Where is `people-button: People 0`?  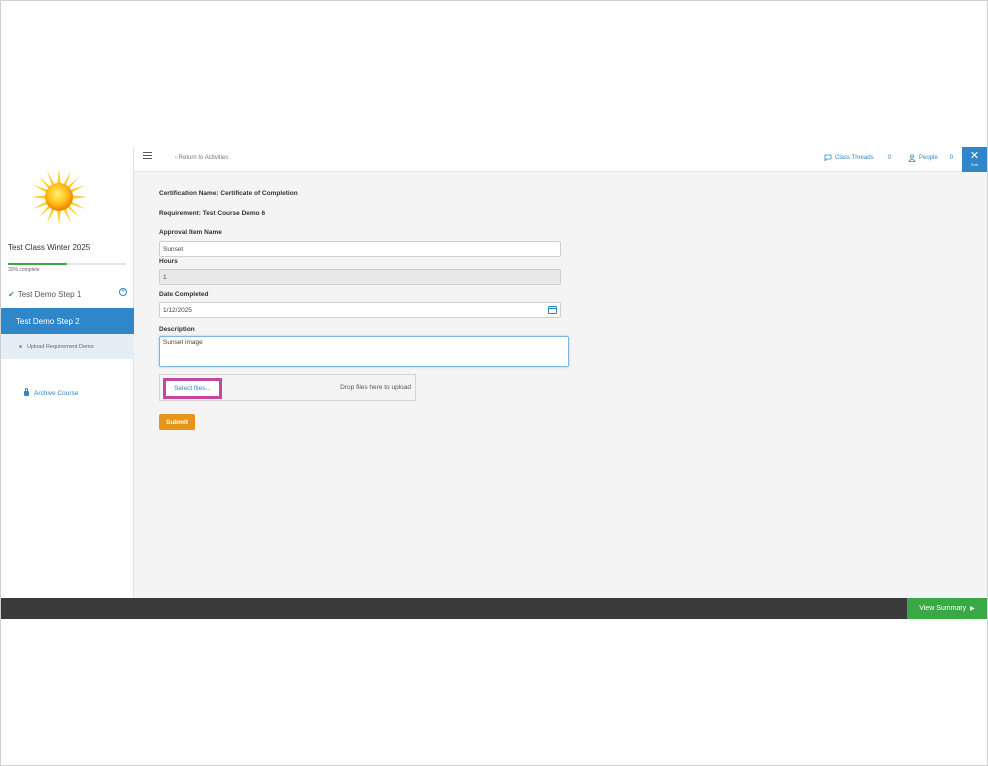
people-button: People 0 is located at coordinates (930, 158).